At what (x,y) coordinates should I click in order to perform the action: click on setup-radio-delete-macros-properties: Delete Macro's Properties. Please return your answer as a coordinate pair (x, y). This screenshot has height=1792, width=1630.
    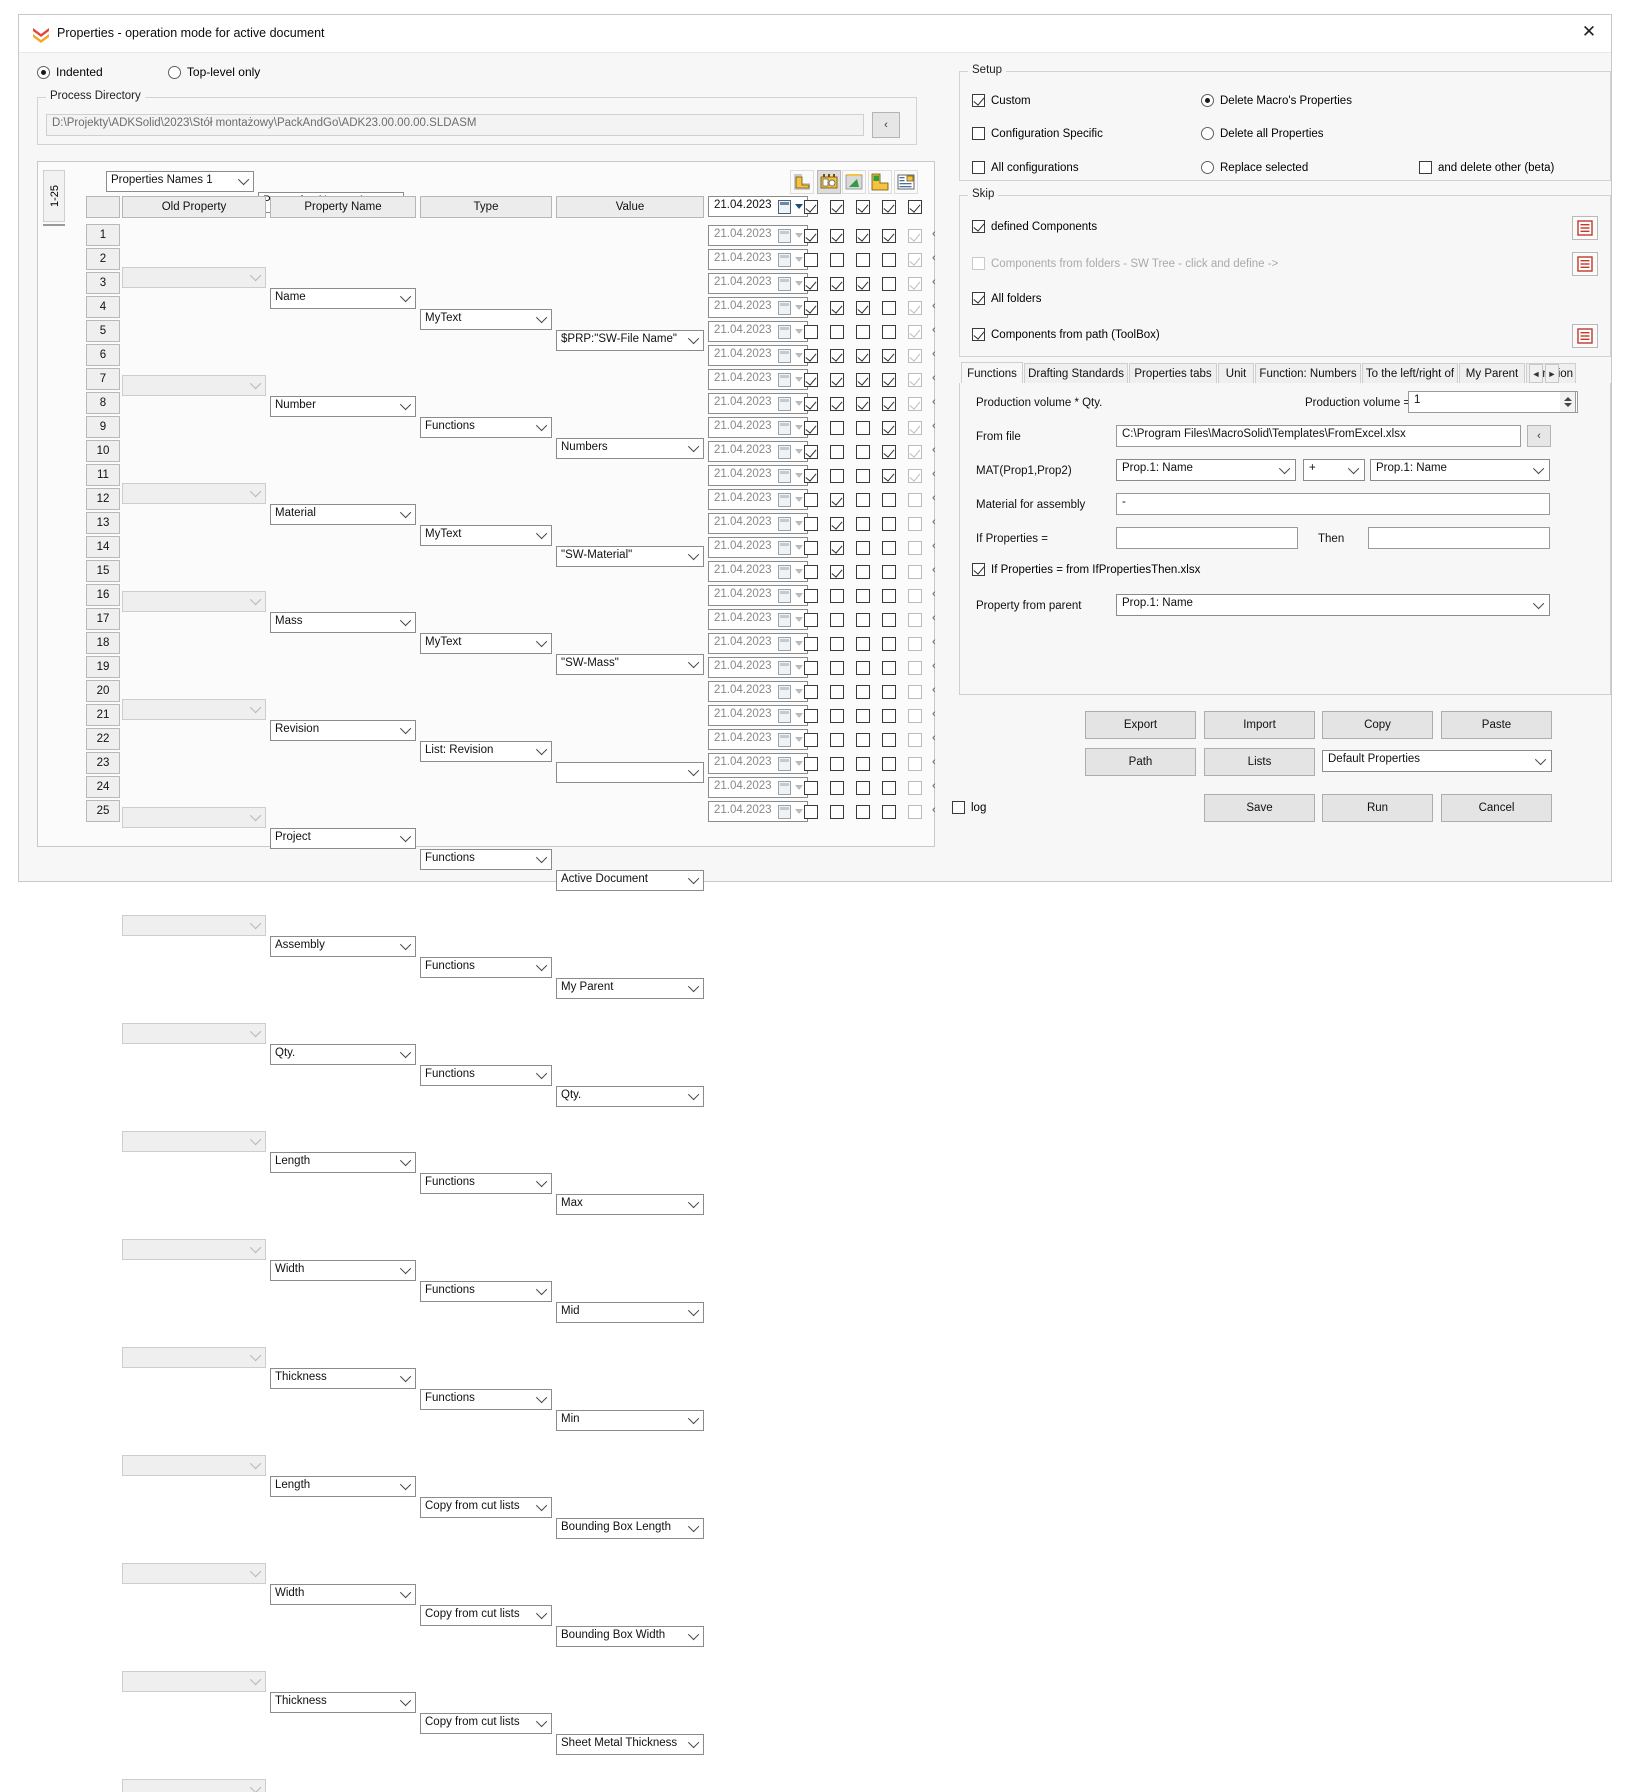
    Looking at the image, I should click on (1276, 100).